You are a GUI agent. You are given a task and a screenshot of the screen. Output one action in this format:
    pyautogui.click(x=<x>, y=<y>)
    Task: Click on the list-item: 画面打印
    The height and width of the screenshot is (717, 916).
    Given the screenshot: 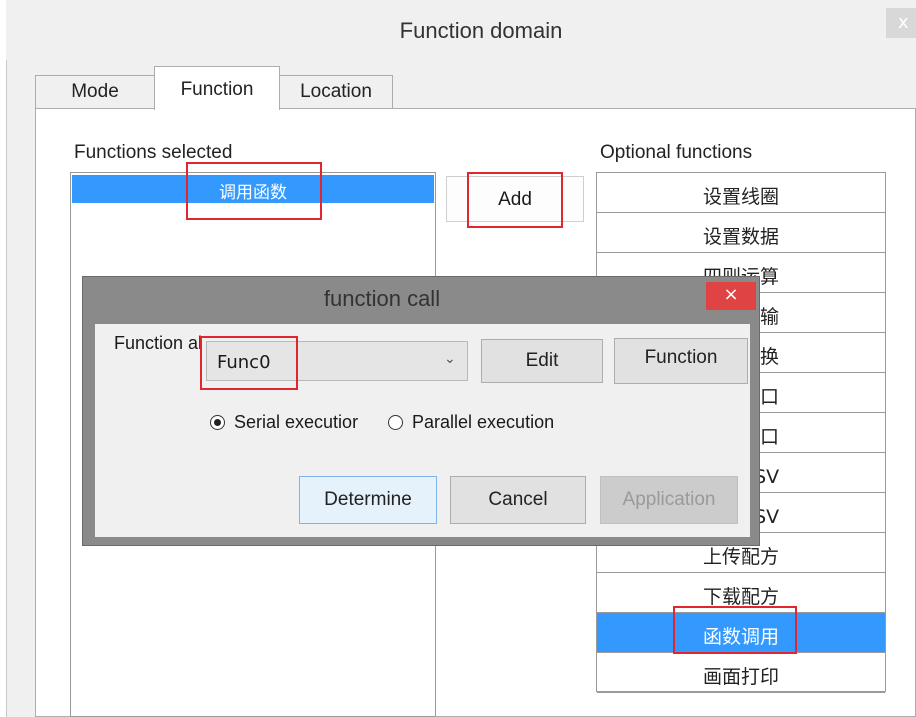 What is the action you would take?
    pyautogui.click(x=741, y=673)
    